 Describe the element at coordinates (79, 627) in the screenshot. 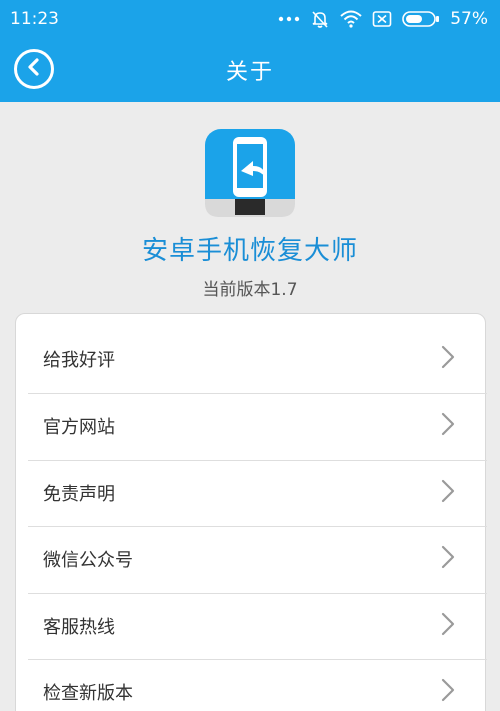

I see `menu-item-label: 客服热线` at that location.